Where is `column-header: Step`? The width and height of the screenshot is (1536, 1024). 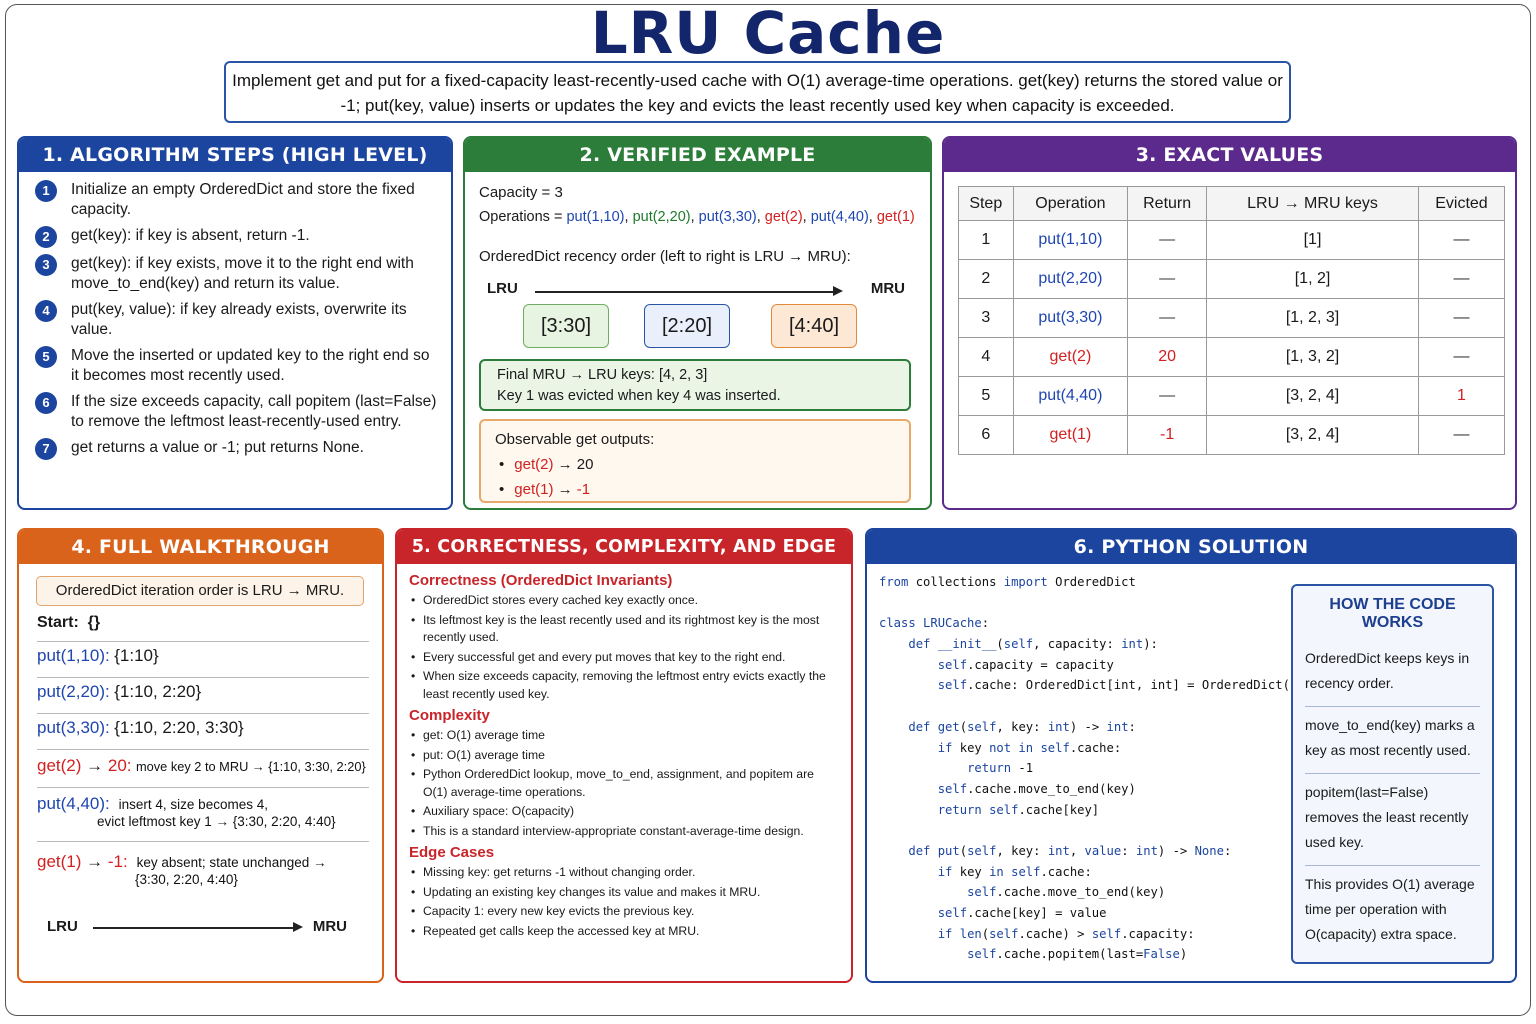
column-header: Step is located at coordinates (986, 203).